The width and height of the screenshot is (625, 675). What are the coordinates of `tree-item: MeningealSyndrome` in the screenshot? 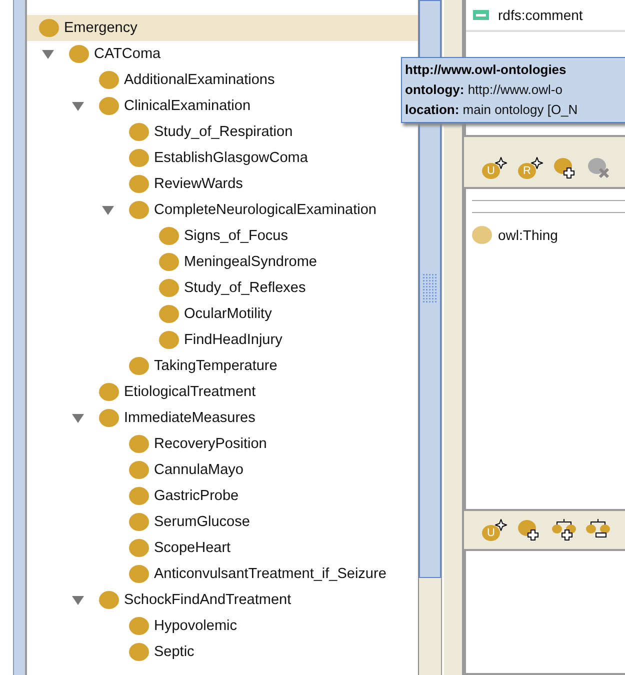 It's located at (172, 262).